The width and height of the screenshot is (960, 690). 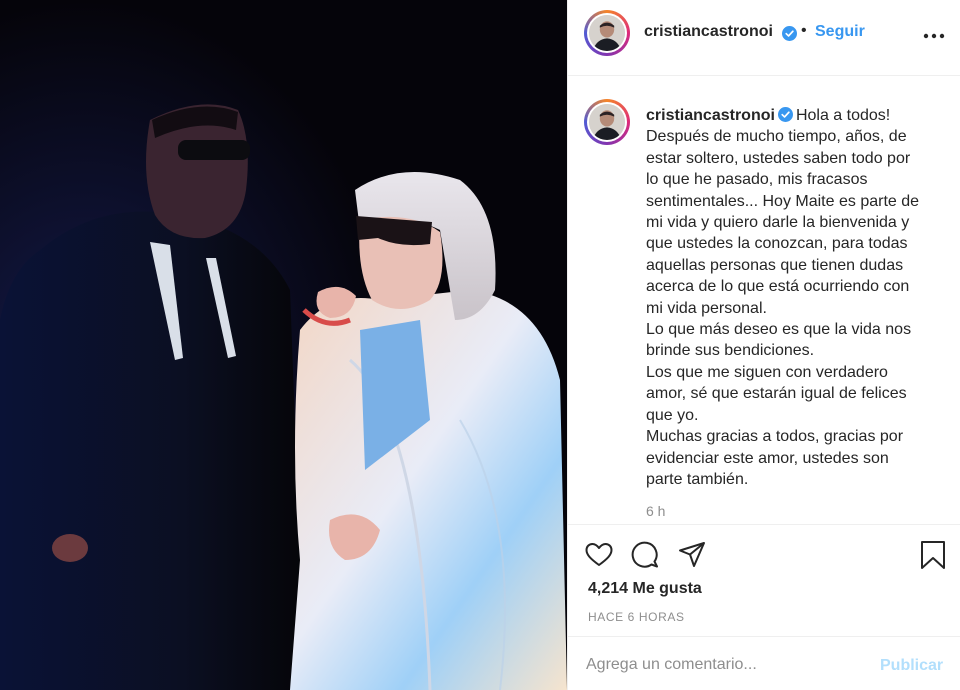 I want to click on comment-form: Publicar, so click(x=764, y=663).